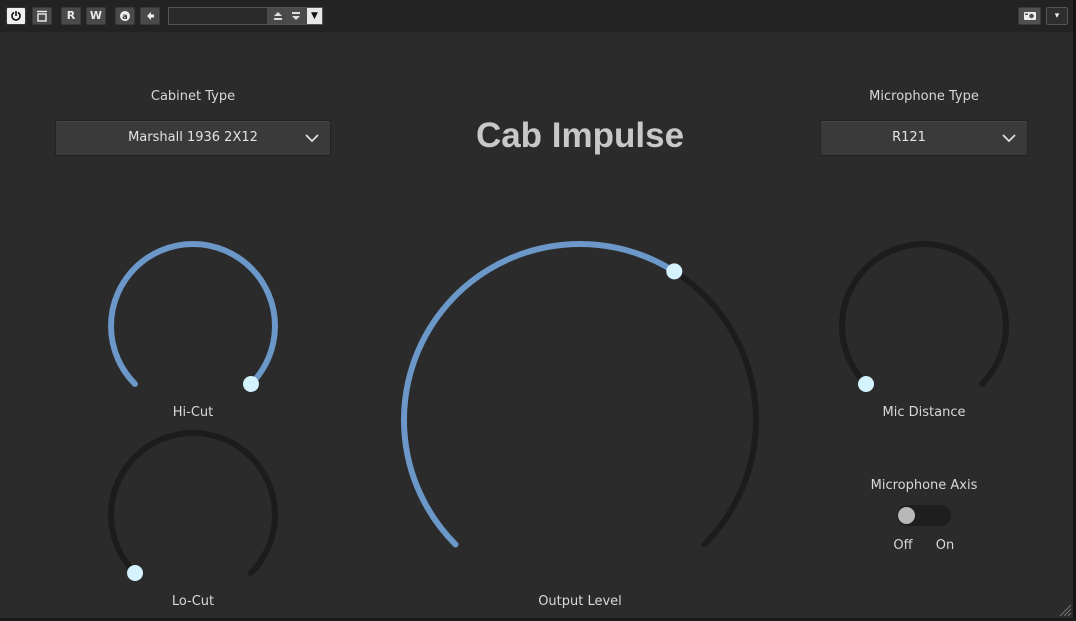 This screenshot has height=621, width=1076. What do you see at coordinates (674, 271) in the screenshot?
I see `output-level-handle` at bounding box center [674, 271].